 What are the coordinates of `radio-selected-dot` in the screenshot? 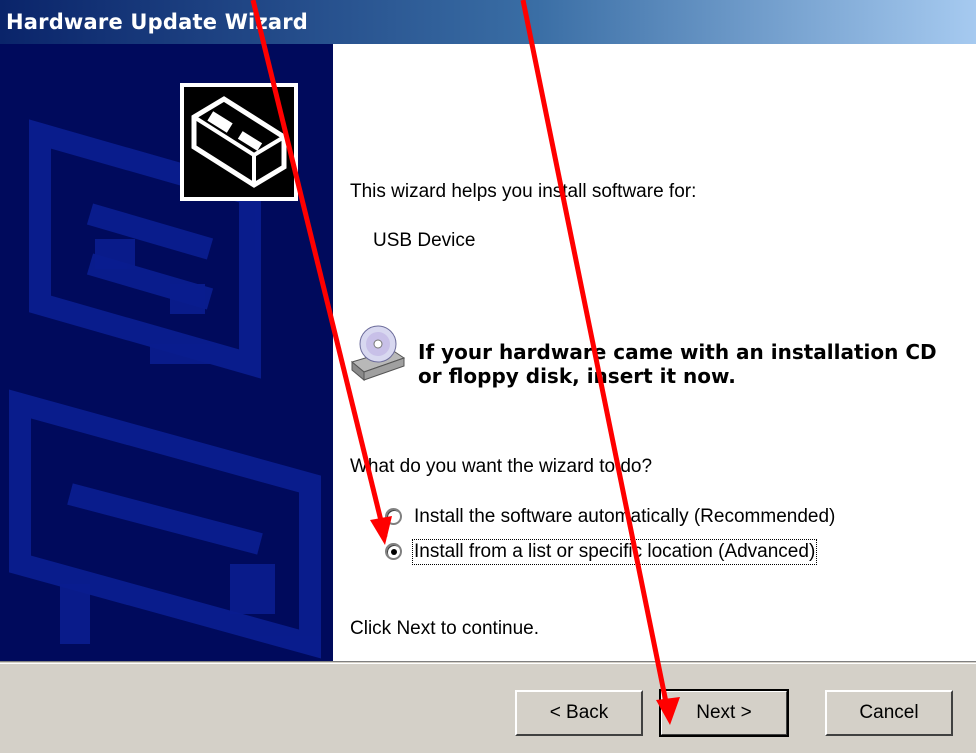 It's located at (394, 552).